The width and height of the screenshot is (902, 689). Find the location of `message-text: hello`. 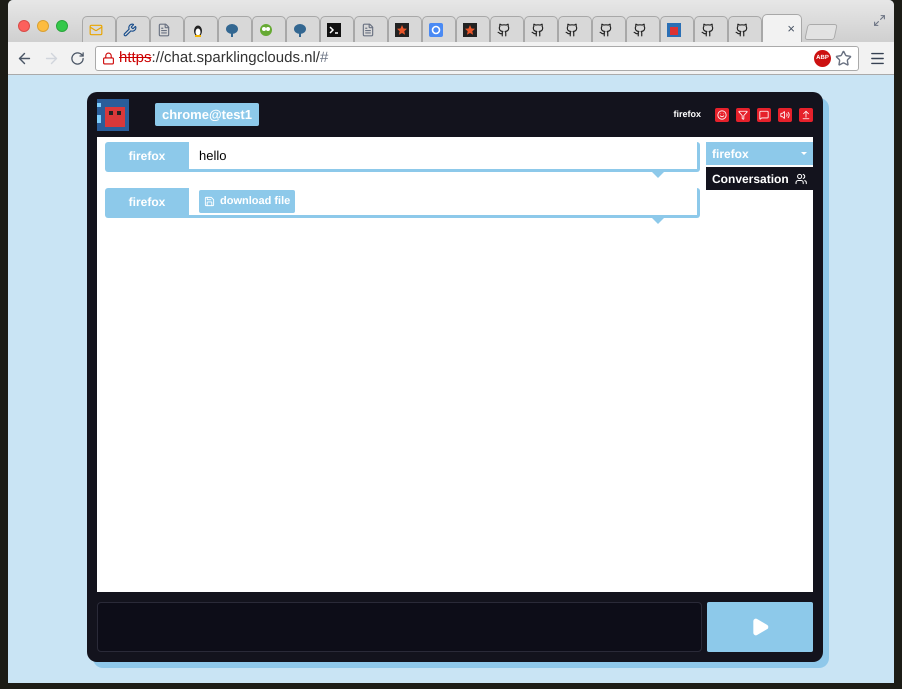

message-text: hello is located at coordinates (212, 155).